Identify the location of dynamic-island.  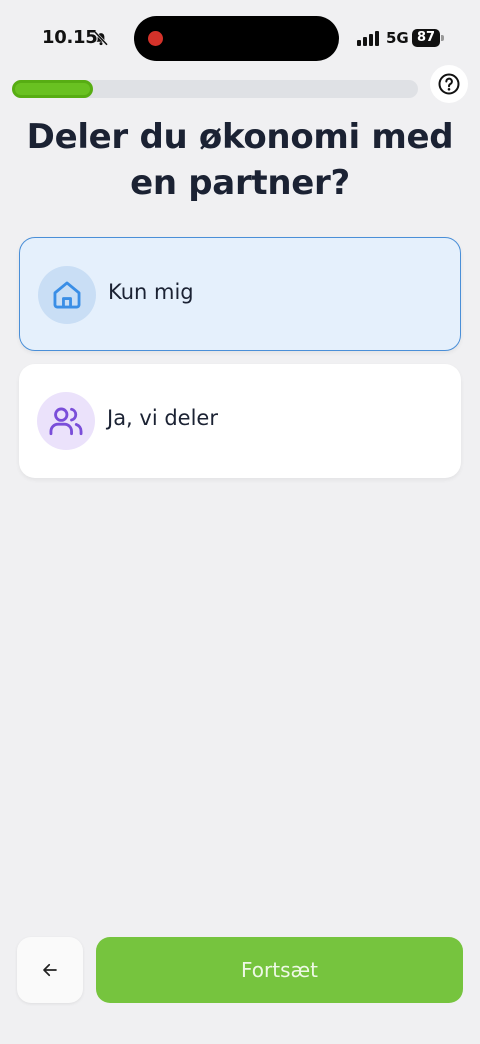
(236, 38).